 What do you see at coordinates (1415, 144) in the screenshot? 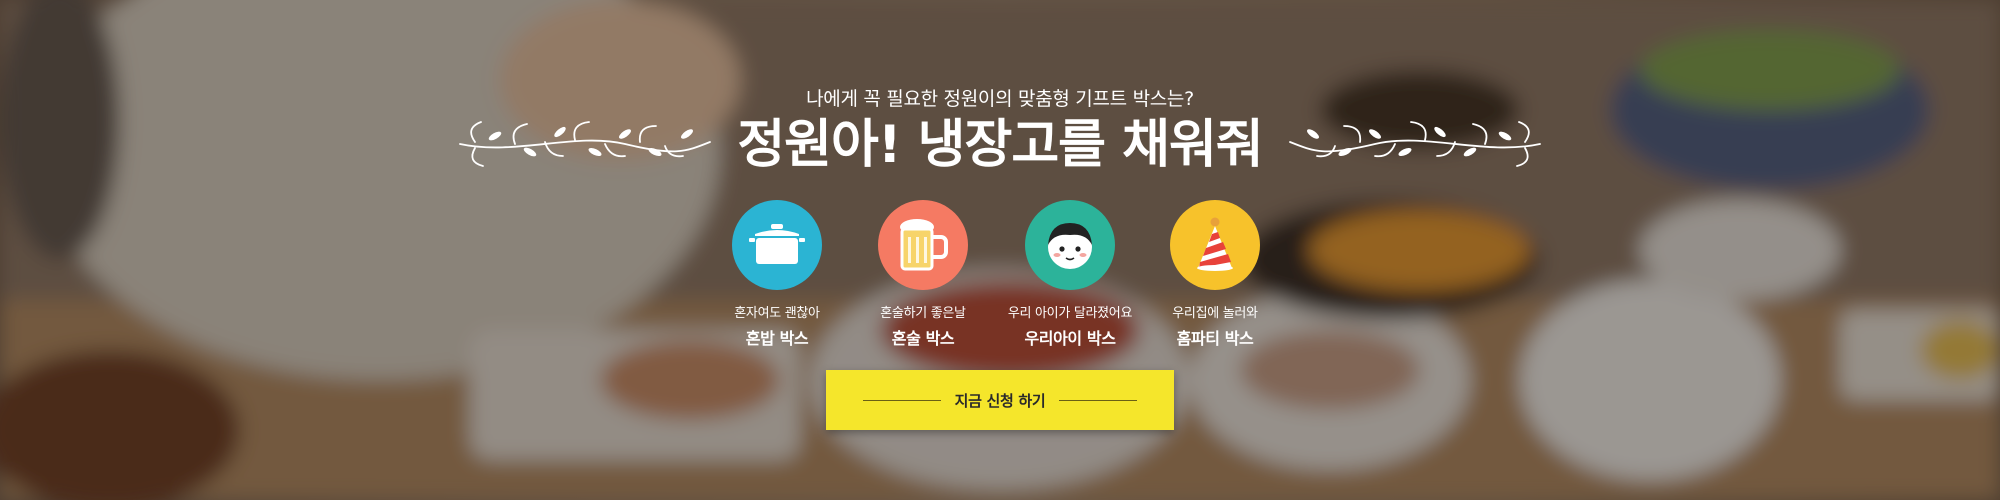
I see `vine-ornament-right-icon` at bounding box center [1415, 144].